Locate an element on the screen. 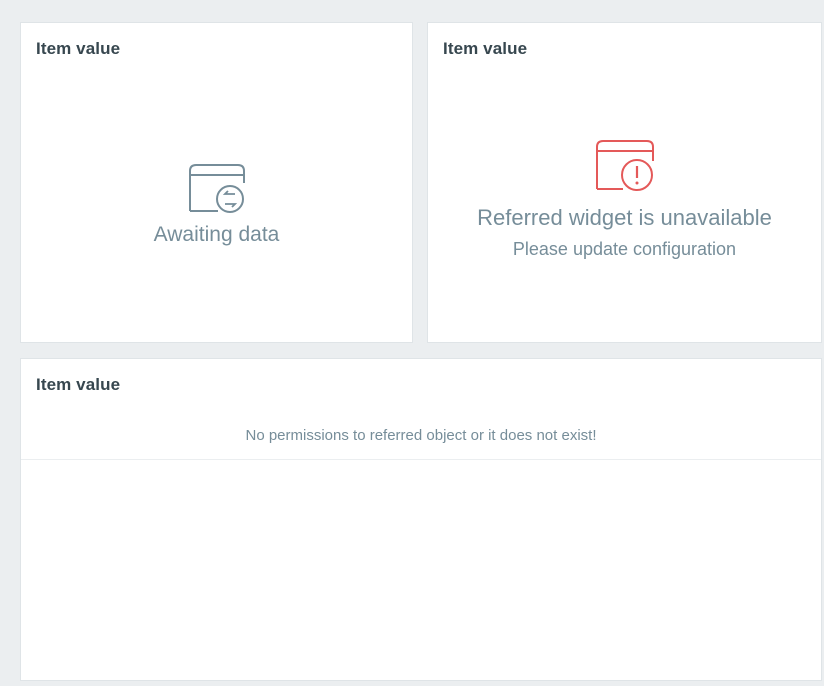 This screenshot has width=824, height=686. awaiting-data-state: Awaiting data is located at coordinates (216, 205).